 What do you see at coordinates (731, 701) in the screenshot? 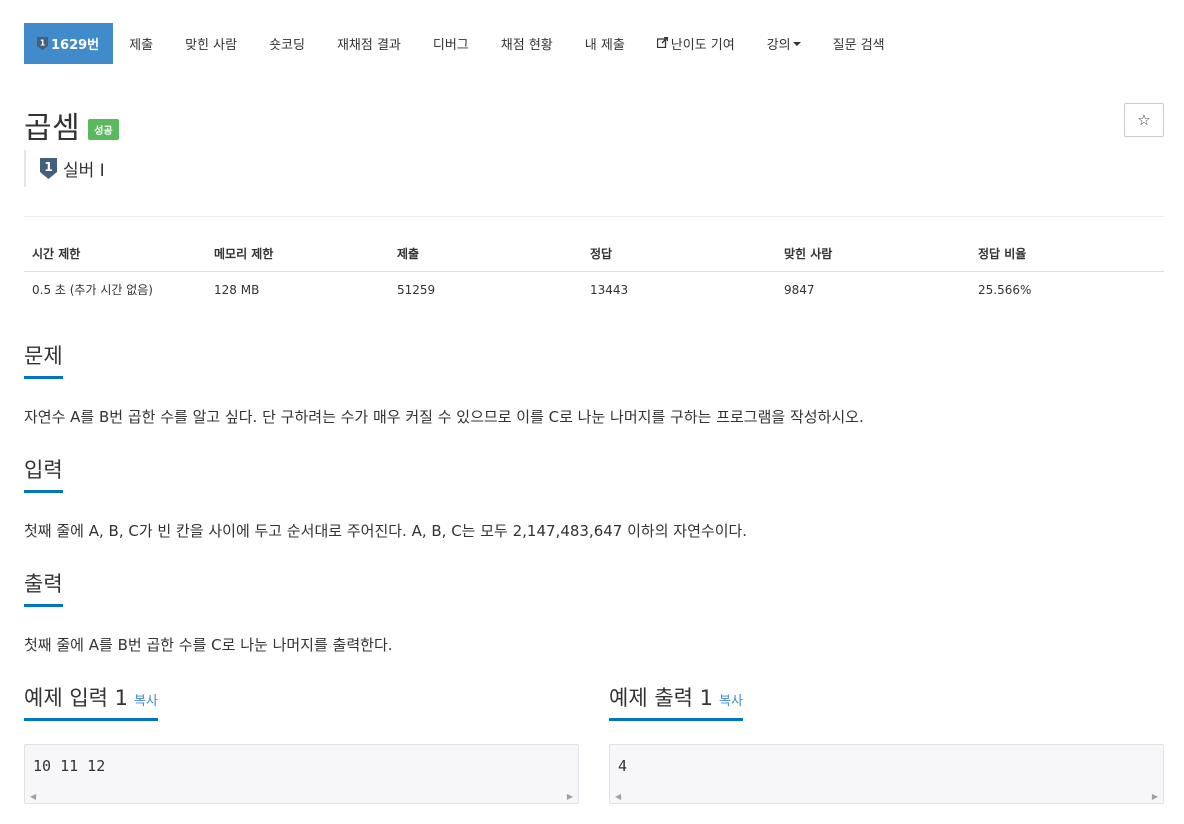
I see `copy-sample-output-button: 복사` at bounding box center [731, 701].